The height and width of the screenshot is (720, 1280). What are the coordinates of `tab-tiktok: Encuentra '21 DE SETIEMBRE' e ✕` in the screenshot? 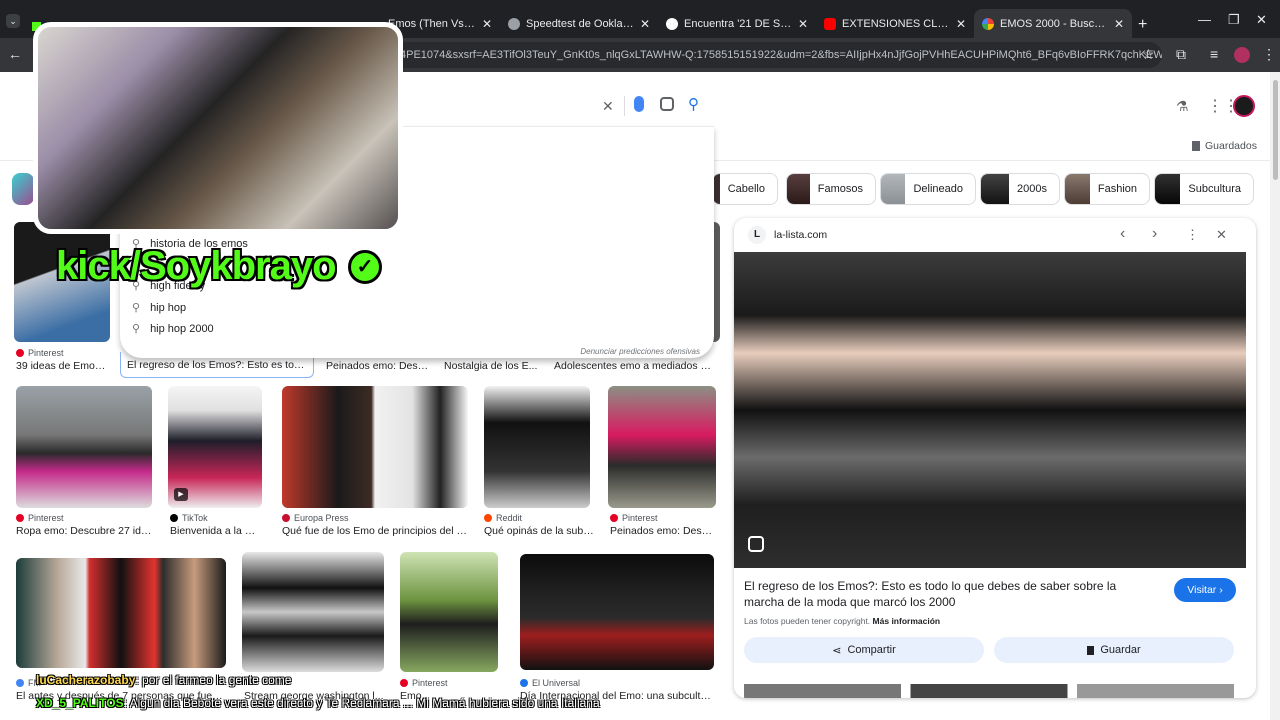 It's located at (737, 23).